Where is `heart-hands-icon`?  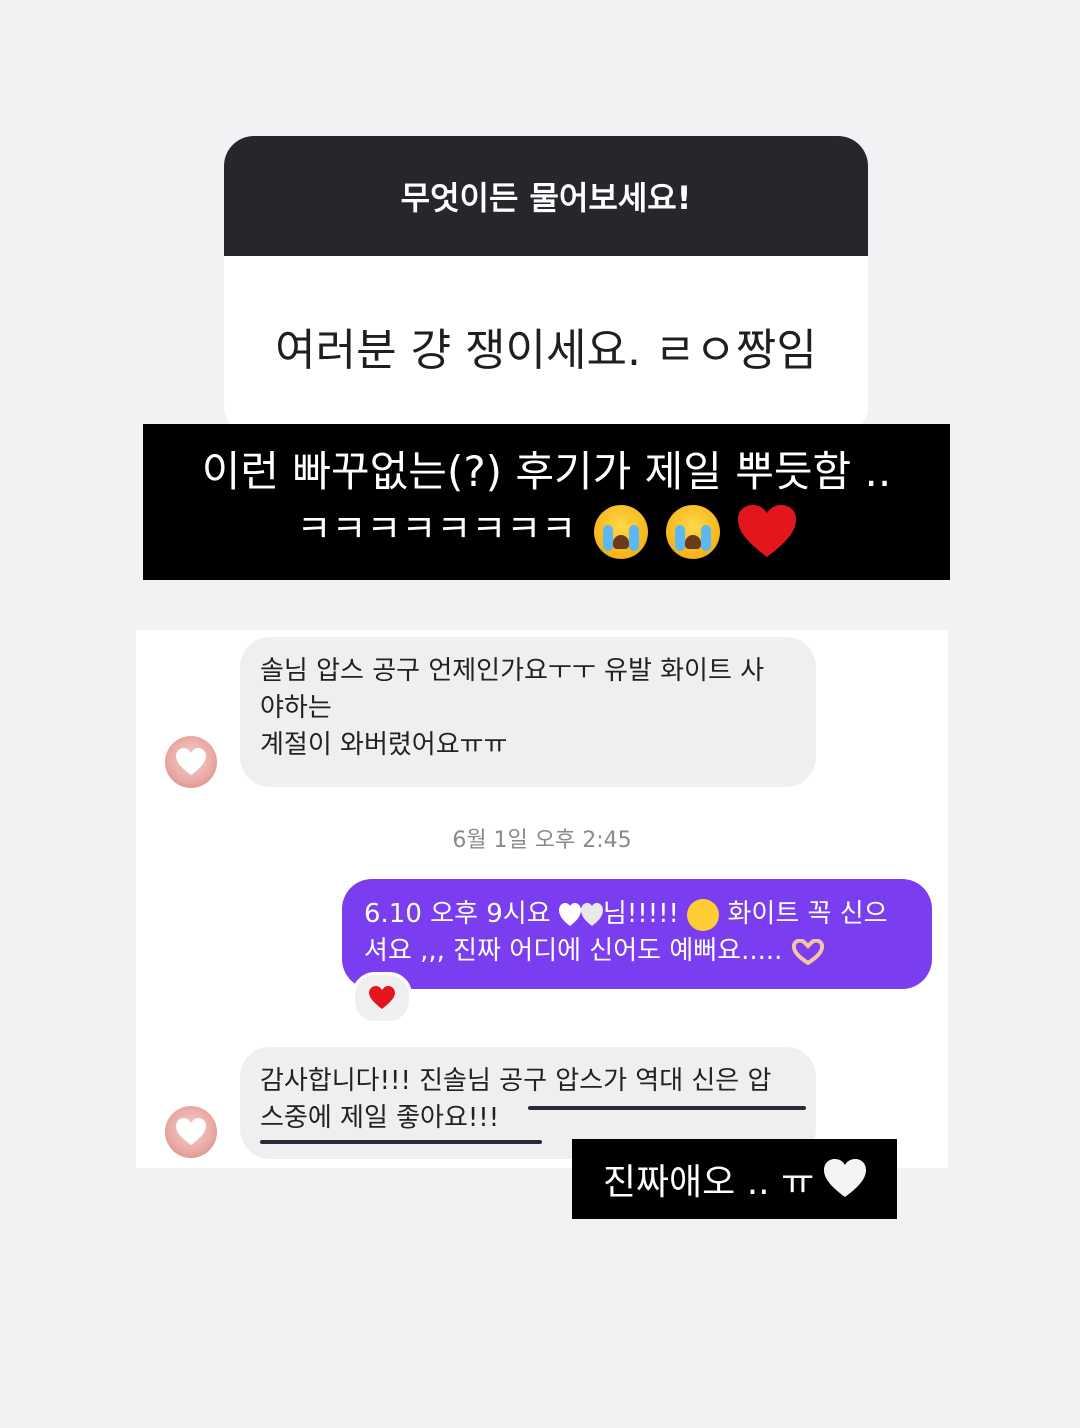 heart-hands-icon is located at coordinates (807, 951).